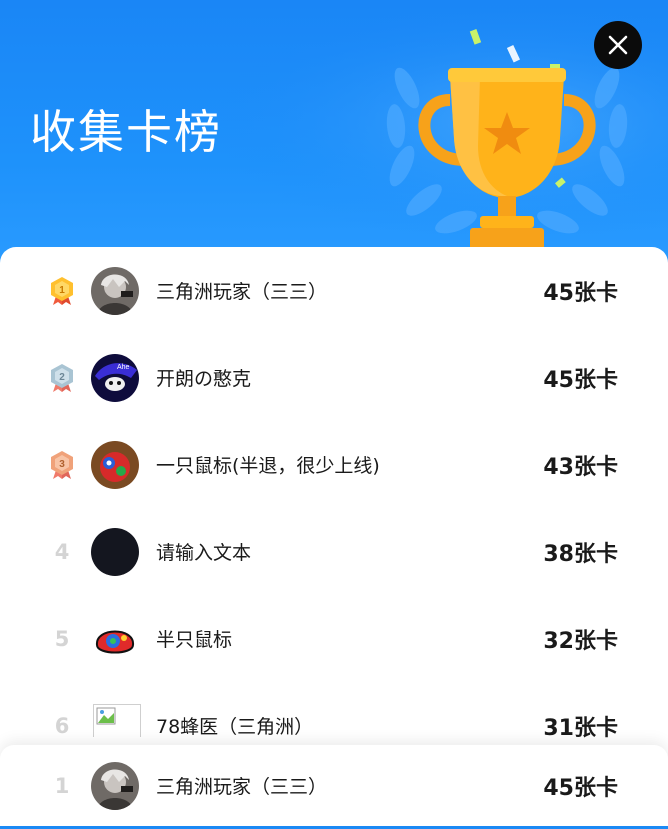  What do you see at coordinates (62, 551) in the screenshot?
I see `rank-number: 4` at bounding box center [62, 551].